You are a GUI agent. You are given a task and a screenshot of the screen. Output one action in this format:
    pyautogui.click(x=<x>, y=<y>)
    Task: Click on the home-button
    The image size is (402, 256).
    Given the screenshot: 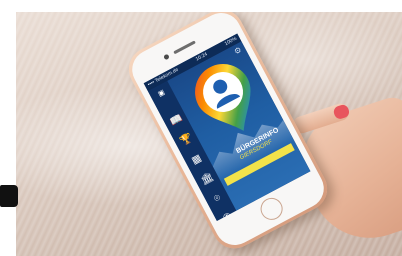 What is the action you would take?
    pyautogui.click(x=271, y=209)
    